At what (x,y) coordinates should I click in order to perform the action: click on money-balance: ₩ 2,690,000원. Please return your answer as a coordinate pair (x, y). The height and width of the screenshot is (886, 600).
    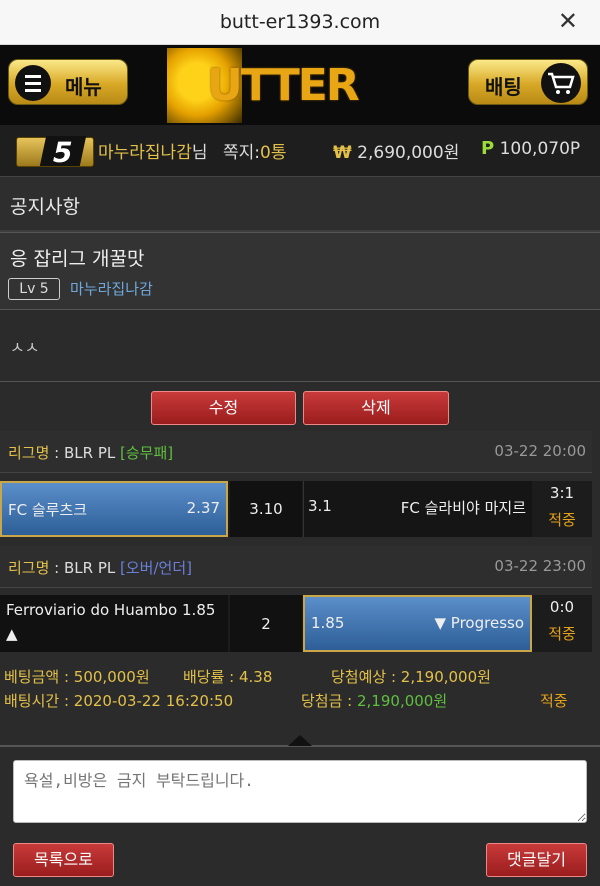
    Looking at the image, I should click on (396, 150).